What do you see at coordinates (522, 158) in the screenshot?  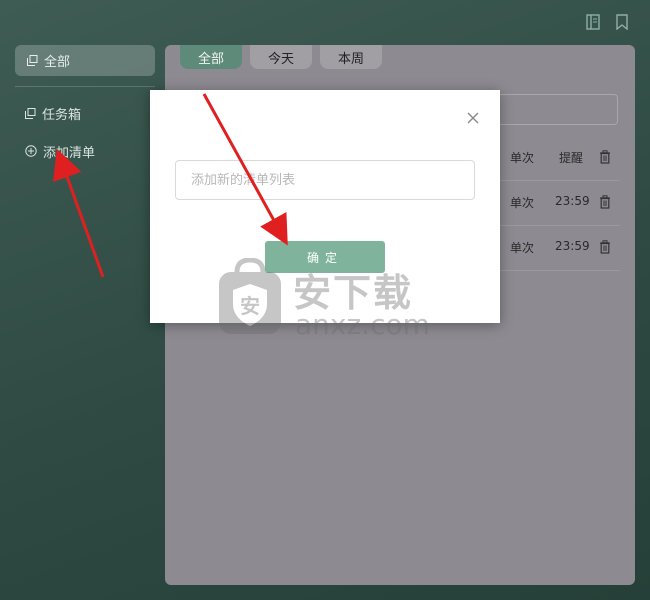 I see `repeat-header: 单次` at bounding box center [522, 158].